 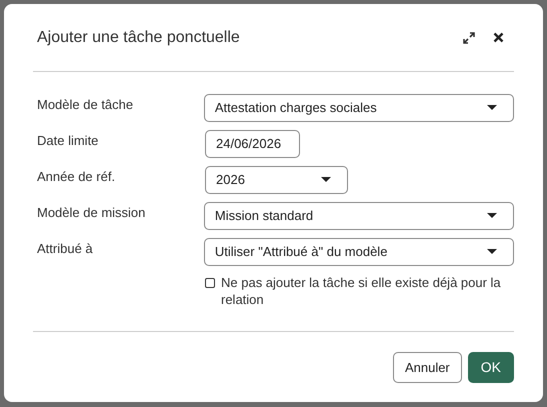 I want to click on dropdown-field: Mission standard, so click(x=359, y=216).